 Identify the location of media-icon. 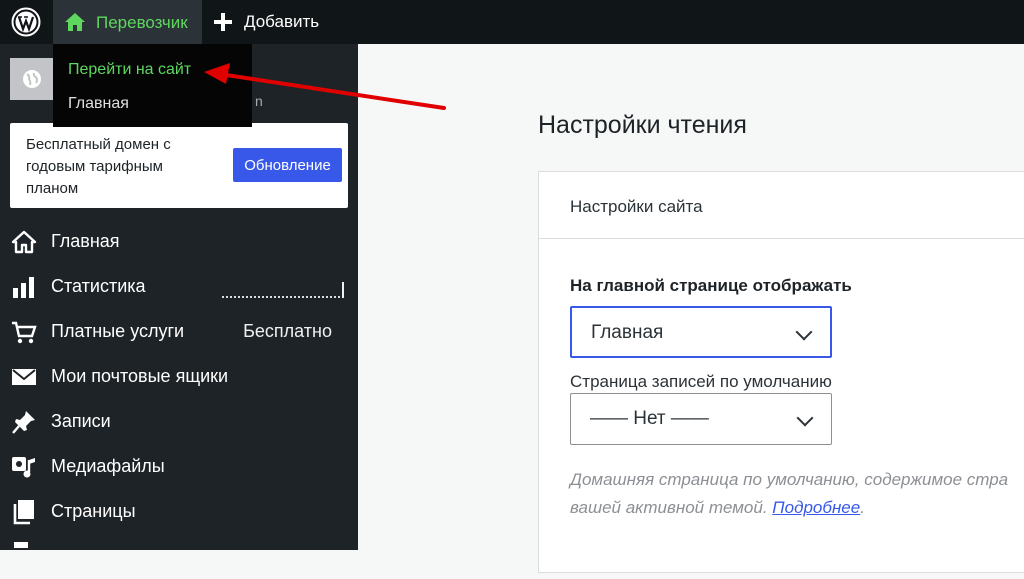
(23, 467).